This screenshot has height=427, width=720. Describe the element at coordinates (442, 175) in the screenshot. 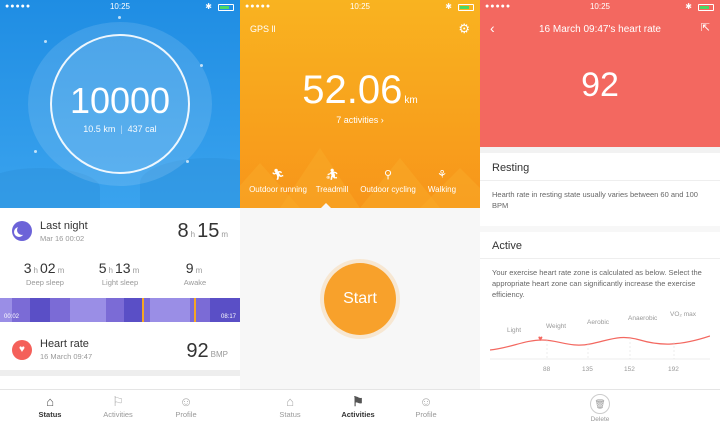

I see `walking-icon: ⚘` at that location.